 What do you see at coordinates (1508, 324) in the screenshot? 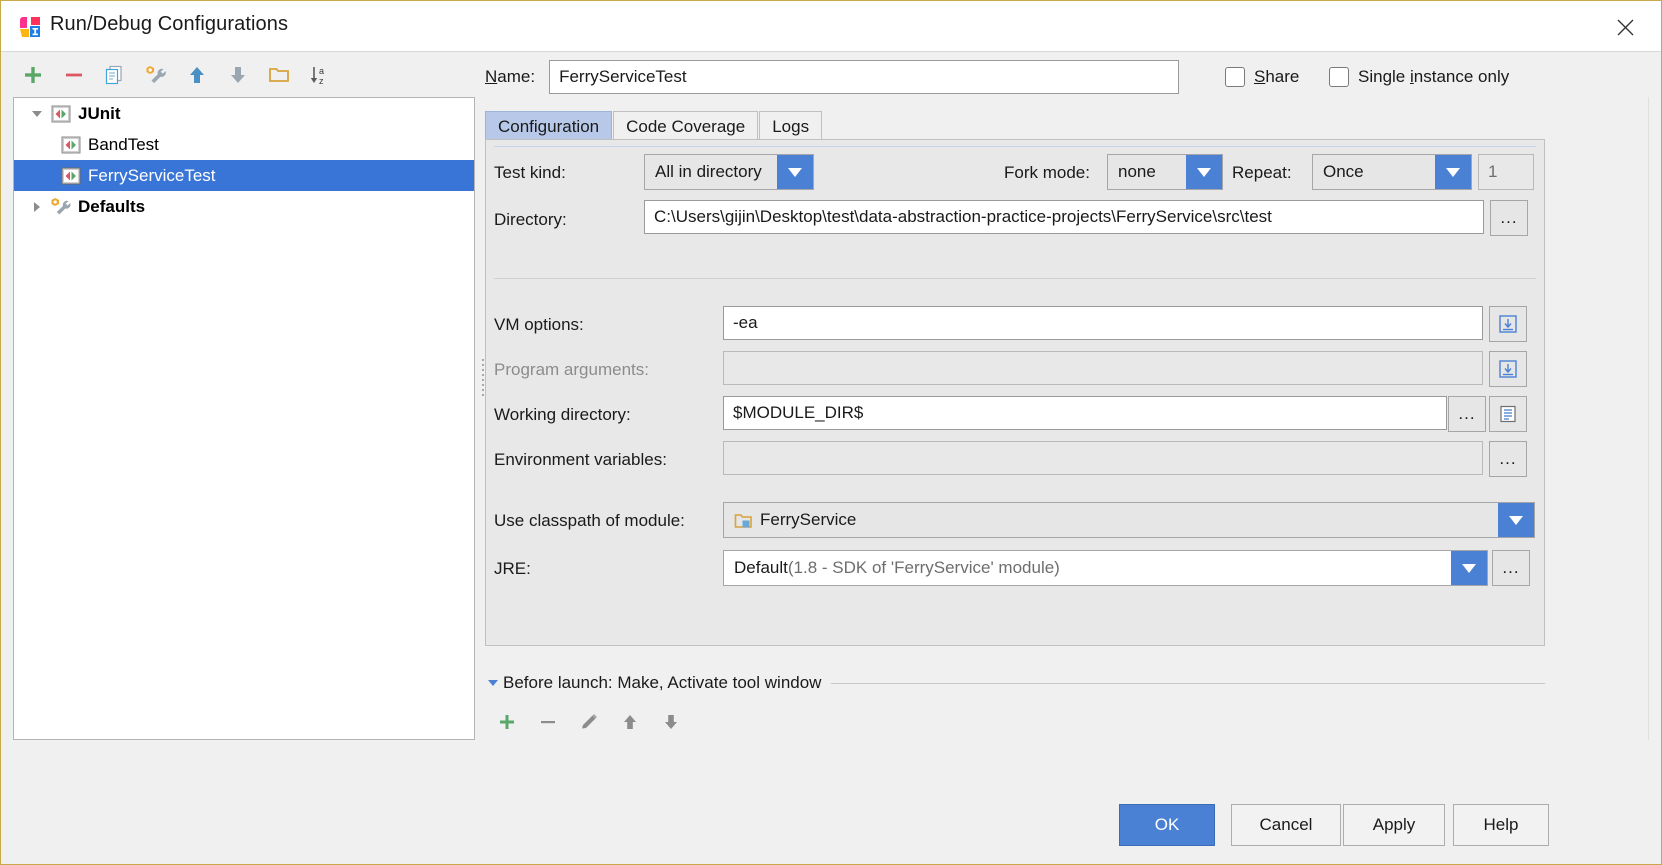
I see `vm-options-expand-editor-icon` at bounding box center [1508, 324].